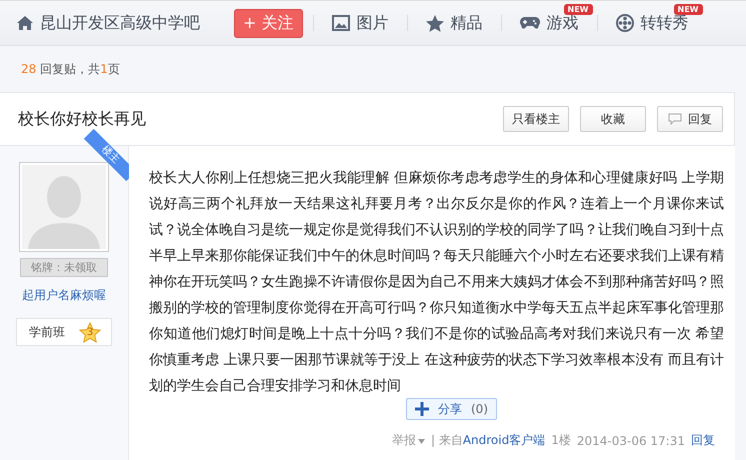 This screenshot has height=460, width=746. Describe the element at coordinates (64, 295) in the screenshot. I see `author-name: 起用户名麻烦喔` at that location.